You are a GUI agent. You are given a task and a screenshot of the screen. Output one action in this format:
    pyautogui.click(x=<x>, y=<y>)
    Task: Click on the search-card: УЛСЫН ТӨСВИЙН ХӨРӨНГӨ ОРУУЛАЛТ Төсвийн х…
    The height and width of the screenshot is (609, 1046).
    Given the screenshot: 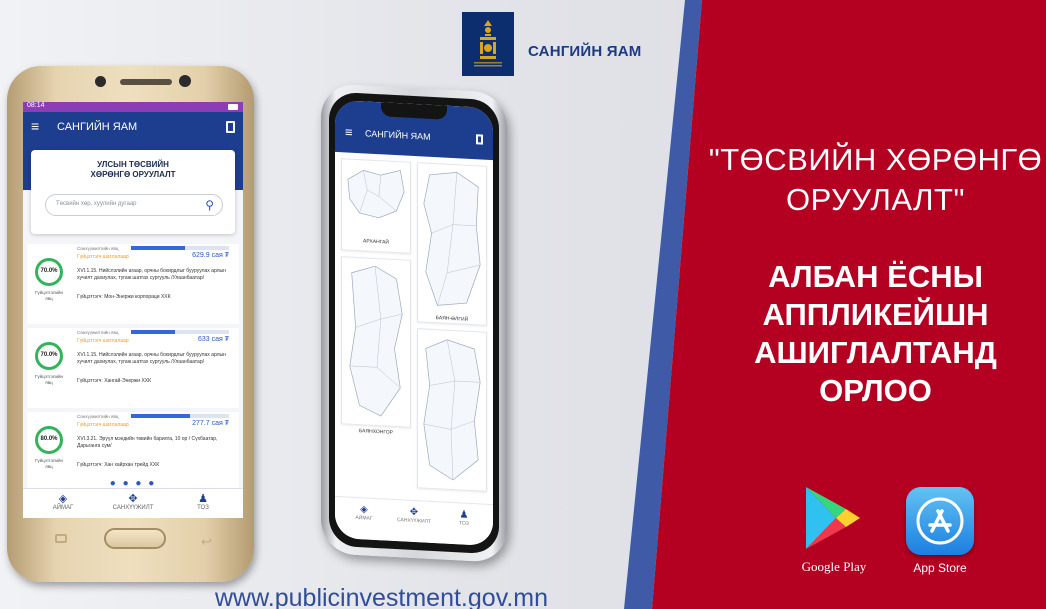 What is the action you would take?
    pyautogui.click(x=133, y=192)
    